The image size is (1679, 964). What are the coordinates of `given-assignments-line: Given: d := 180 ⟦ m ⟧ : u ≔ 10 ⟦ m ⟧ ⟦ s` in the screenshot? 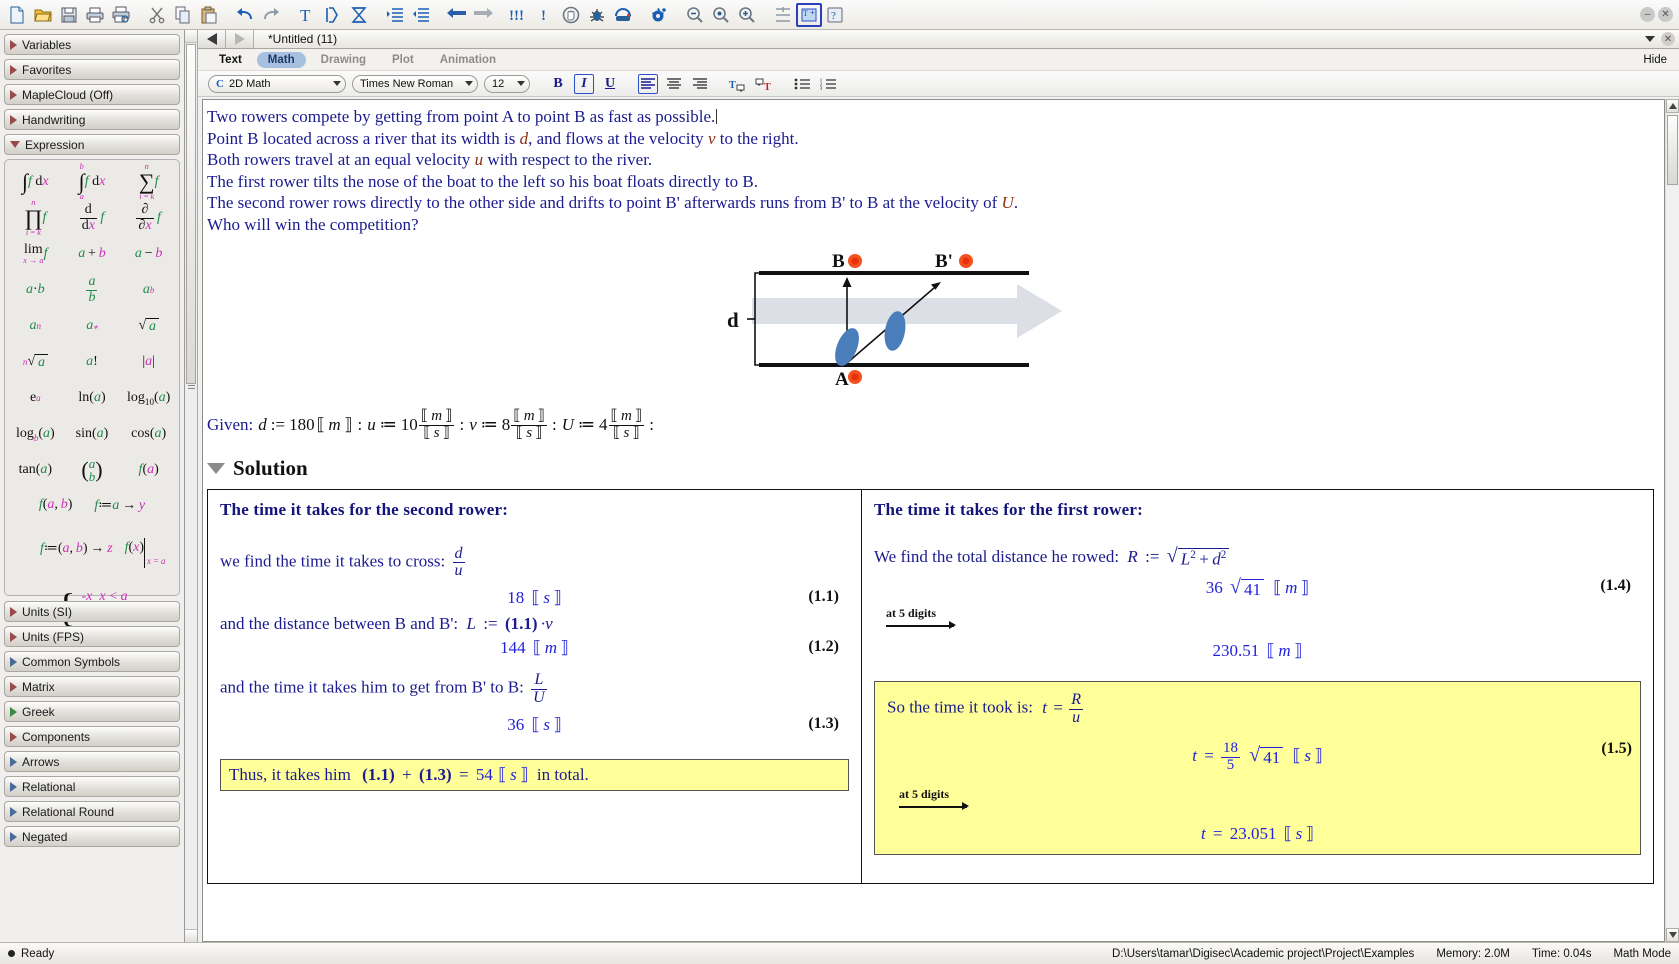 It's located at (930, 425).